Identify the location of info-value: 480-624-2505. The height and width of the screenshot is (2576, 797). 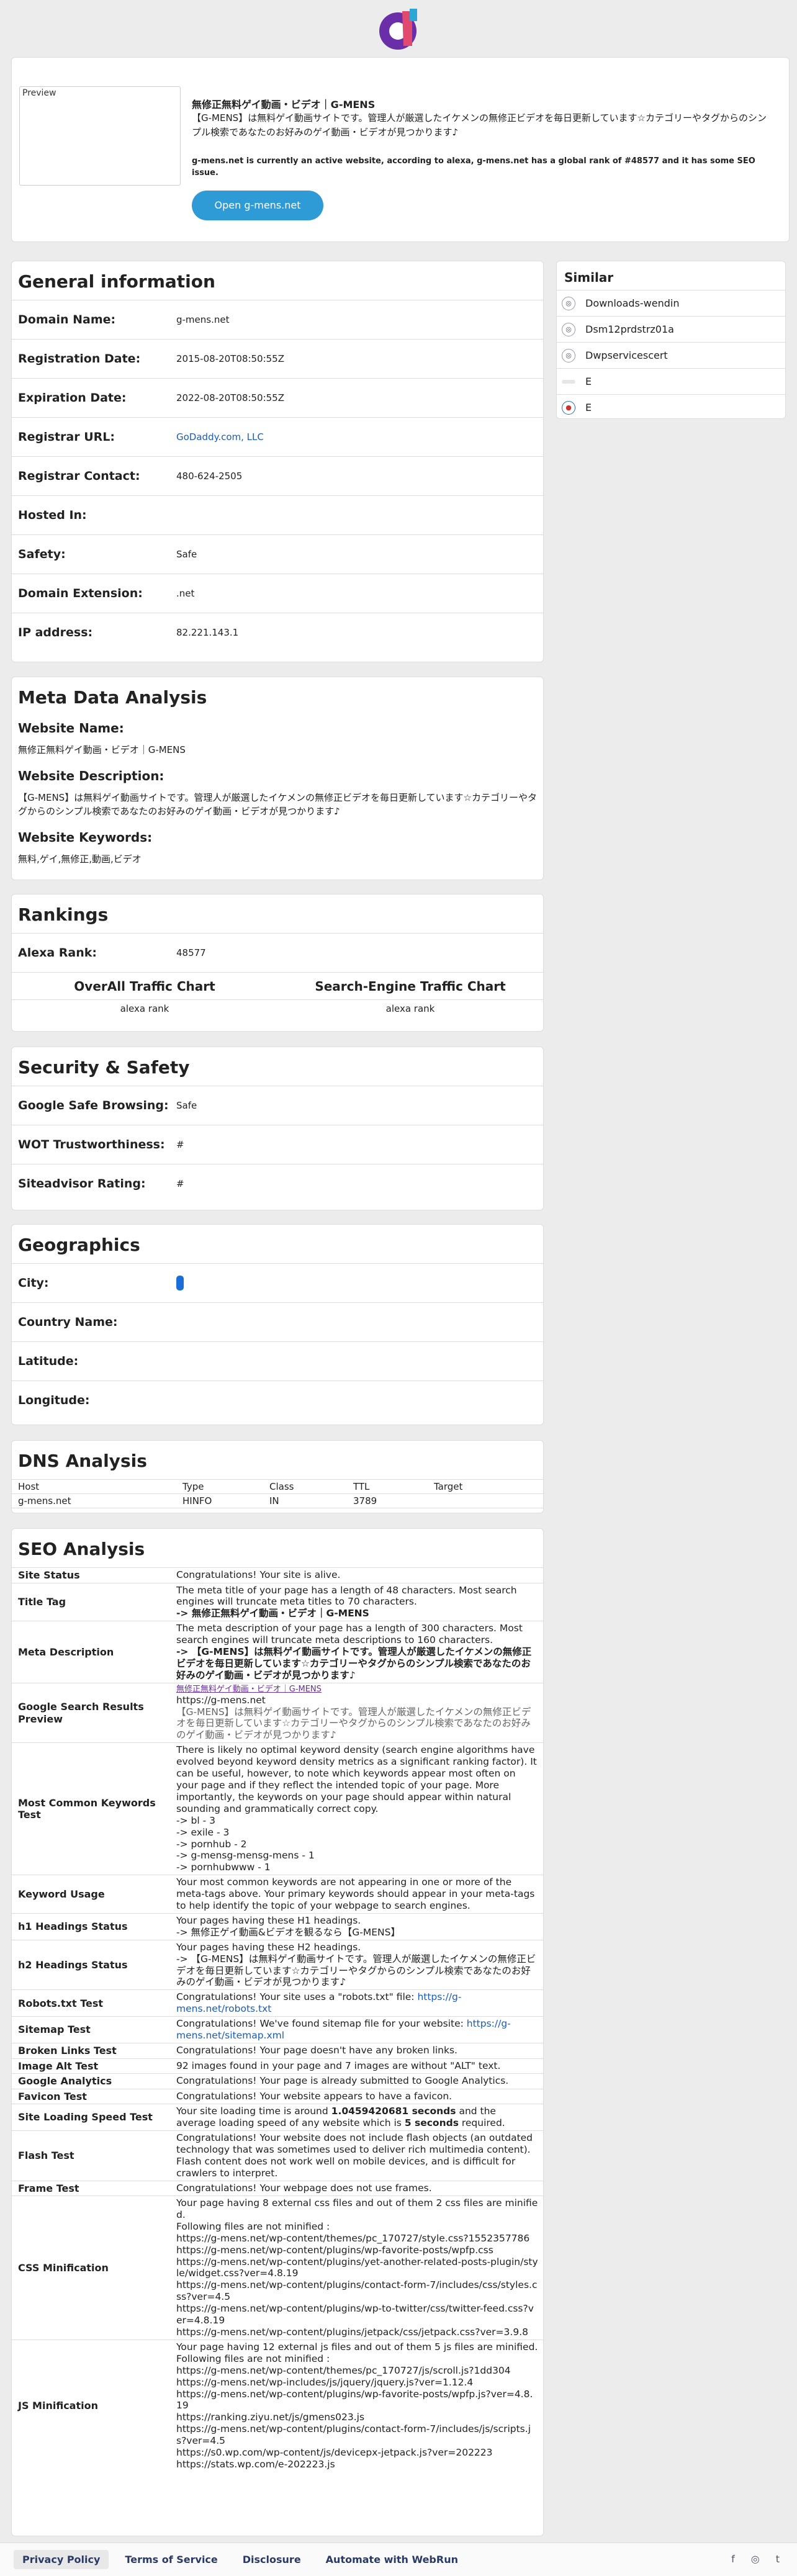
(210, 476).